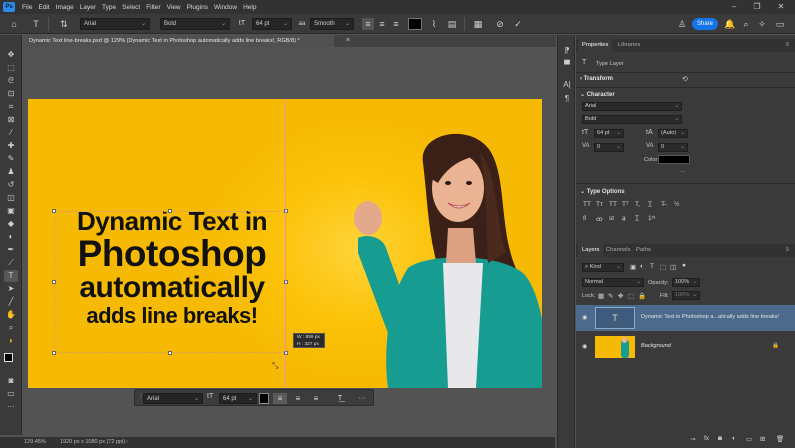 This screenshot has height=448, width=795. What do you see at coordinates (673, 133) in the screenshot?
I see `leading-select: (Auto) ⌄` at bounding box center [673, 133].